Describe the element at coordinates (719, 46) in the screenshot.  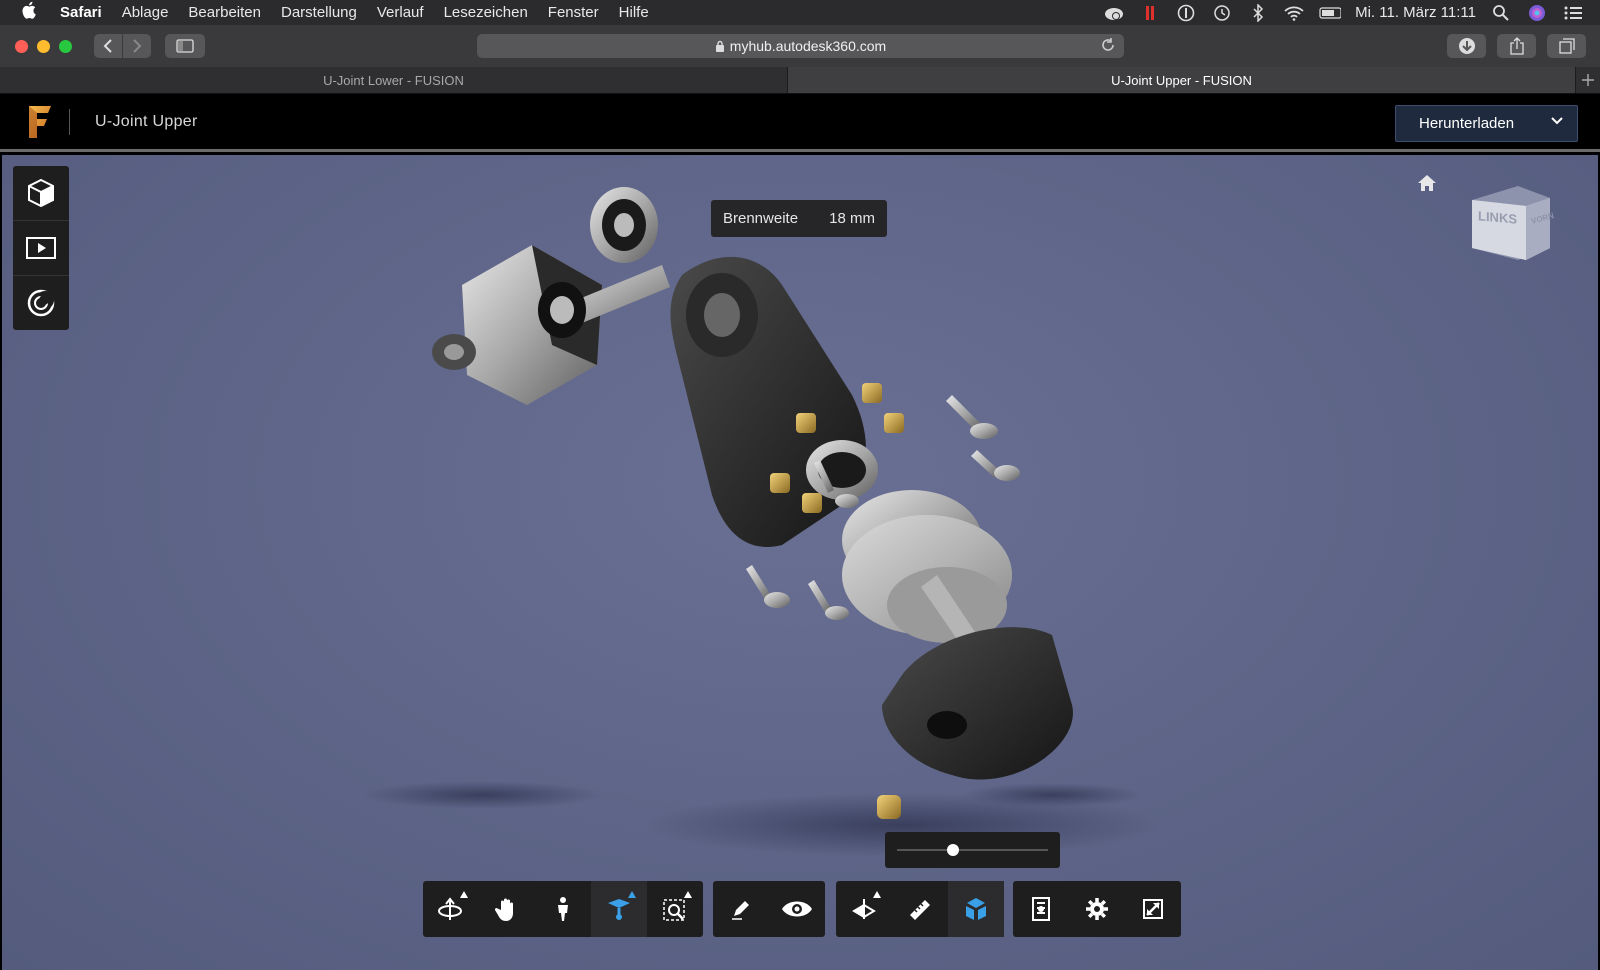
I see `lock-icon` at that location.